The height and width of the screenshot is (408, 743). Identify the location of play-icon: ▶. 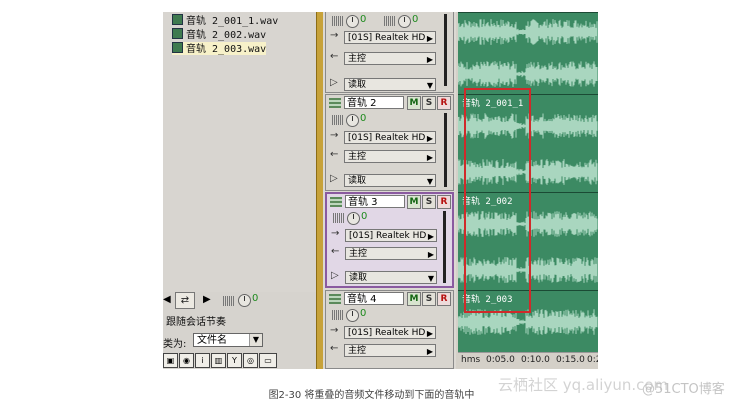
(207, 299).